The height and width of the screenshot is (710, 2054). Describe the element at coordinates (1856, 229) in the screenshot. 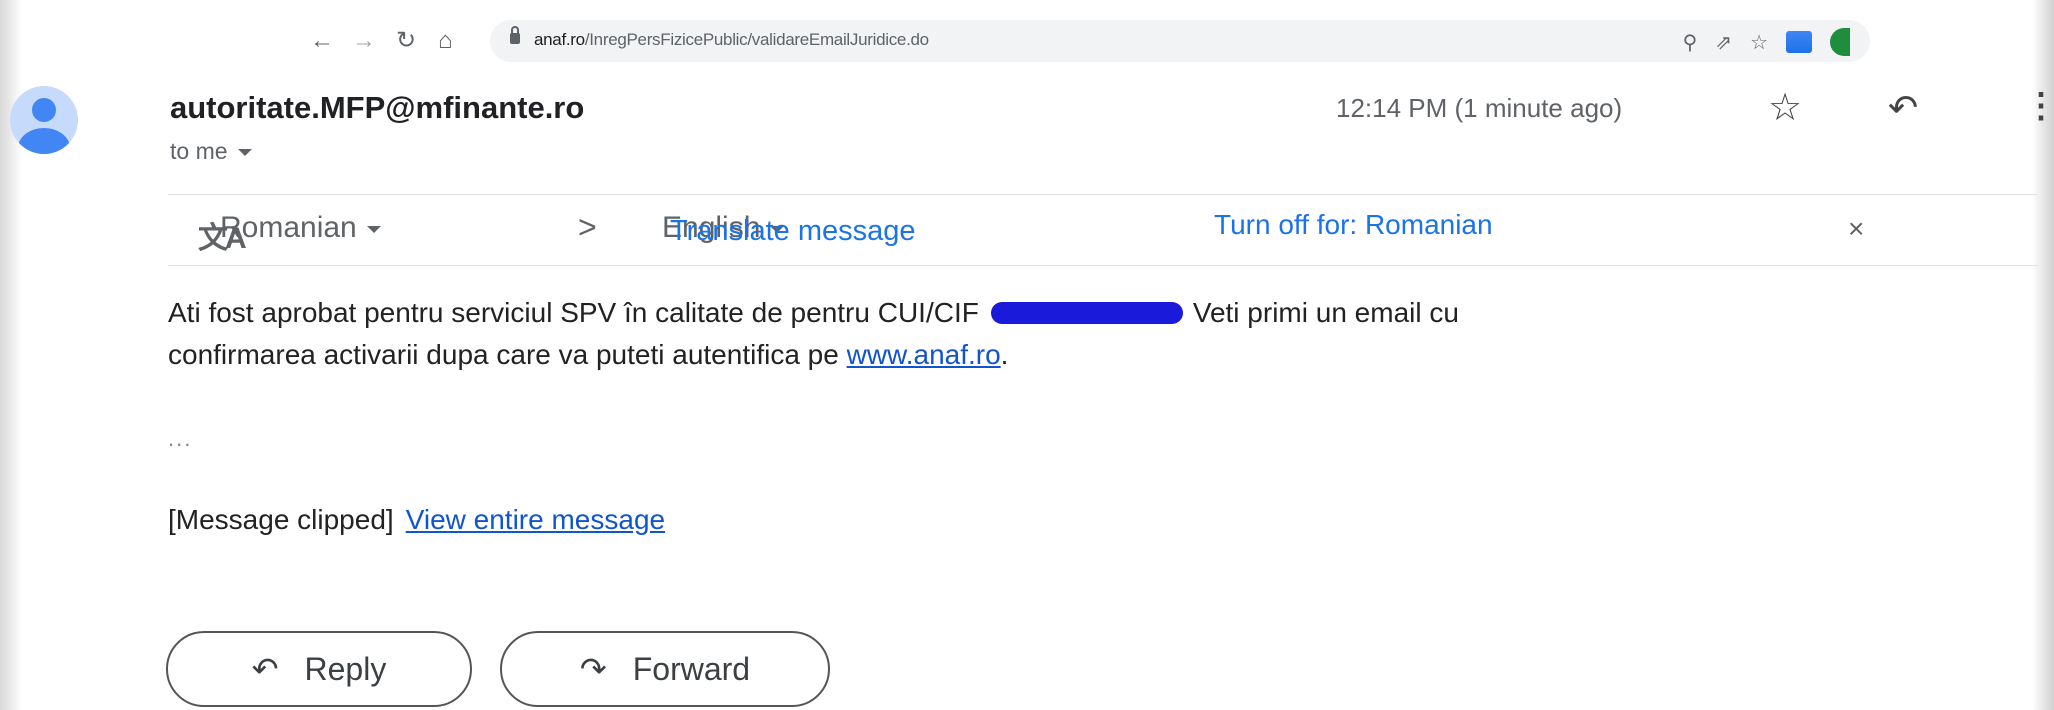

I see `close-icon: ×` at that location.